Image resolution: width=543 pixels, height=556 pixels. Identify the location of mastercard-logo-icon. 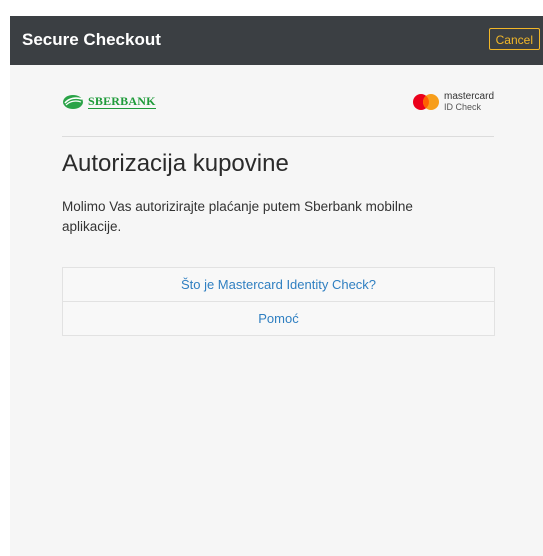
(425, 102).